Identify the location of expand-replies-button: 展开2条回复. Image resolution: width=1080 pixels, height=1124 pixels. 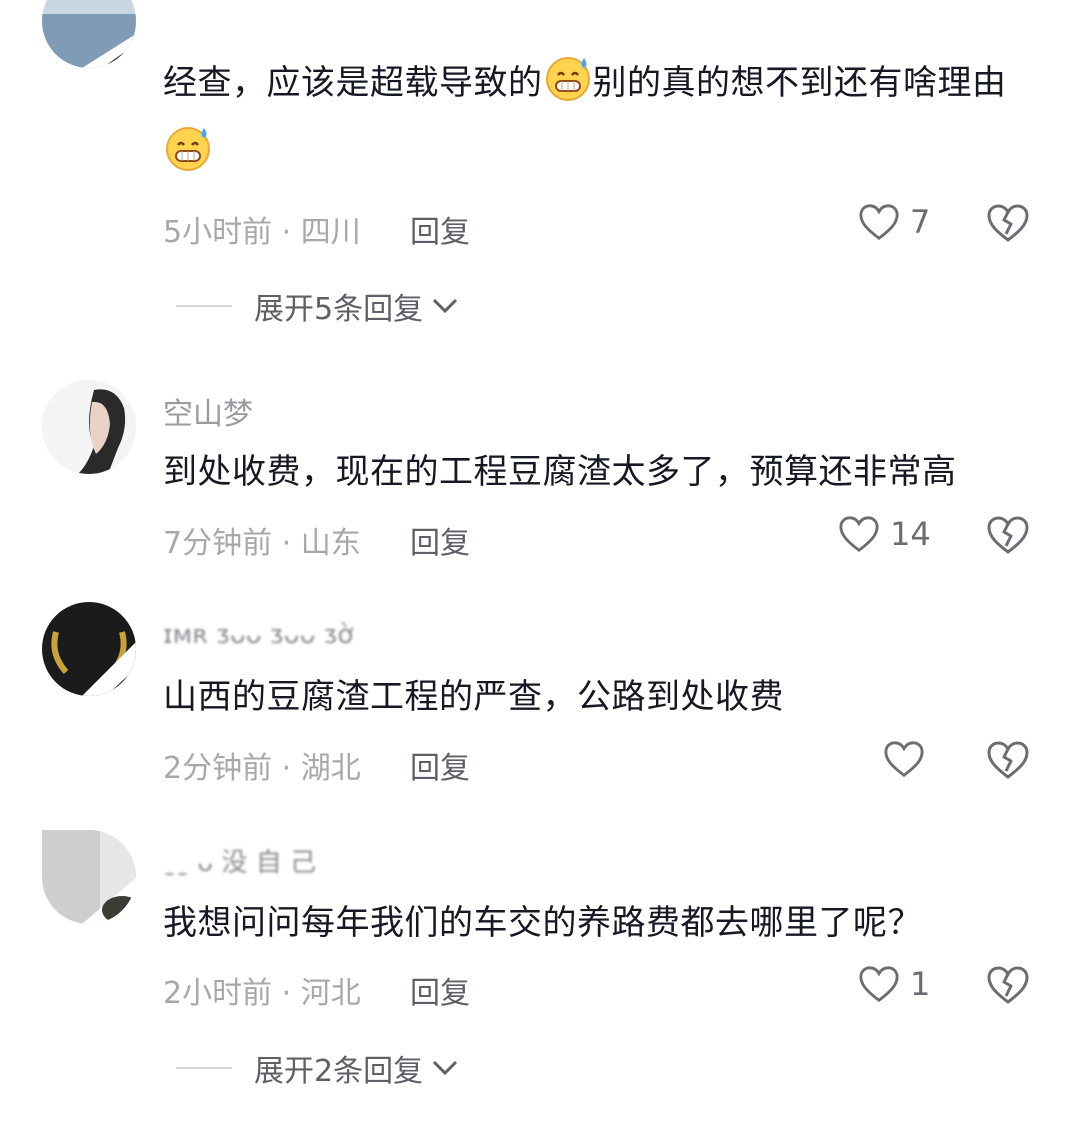
(317, 1068).